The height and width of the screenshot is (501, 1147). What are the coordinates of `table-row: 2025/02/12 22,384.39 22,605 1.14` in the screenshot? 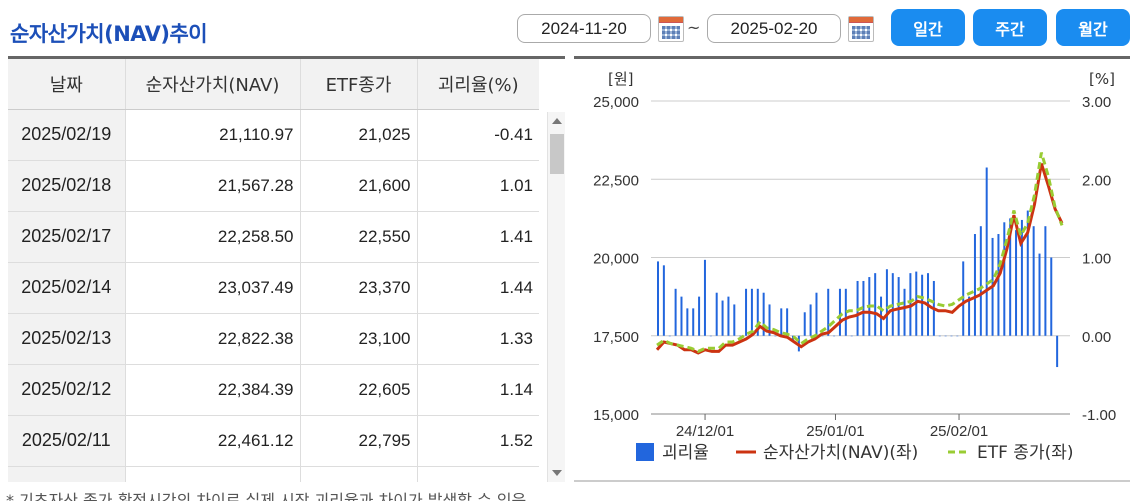 It's located at (273, 390).